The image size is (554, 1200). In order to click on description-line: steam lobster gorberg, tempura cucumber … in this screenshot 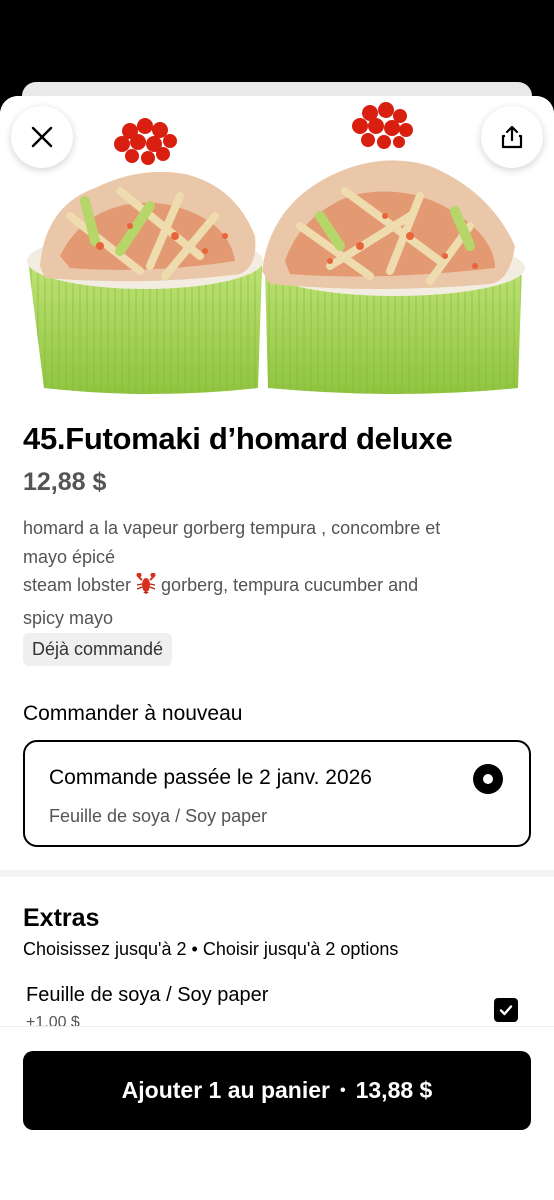, I will do `click(273, 587)`.